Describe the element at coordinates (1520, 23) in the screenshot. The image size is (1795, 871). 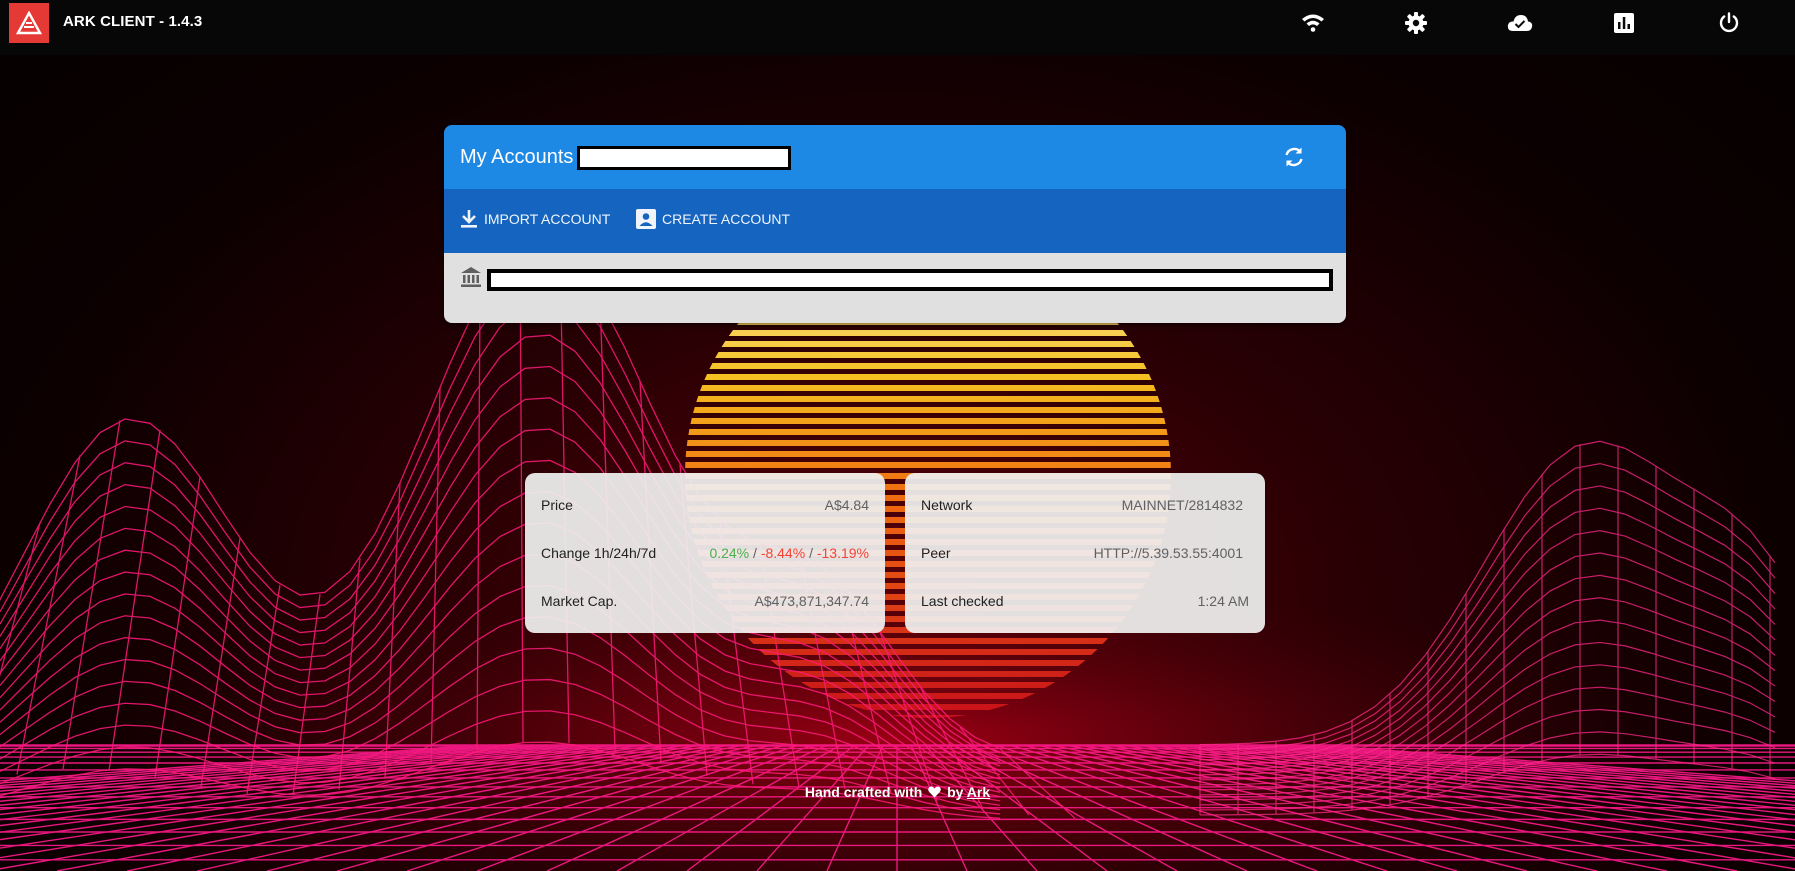
I see `cloud-check-icon` at that location.